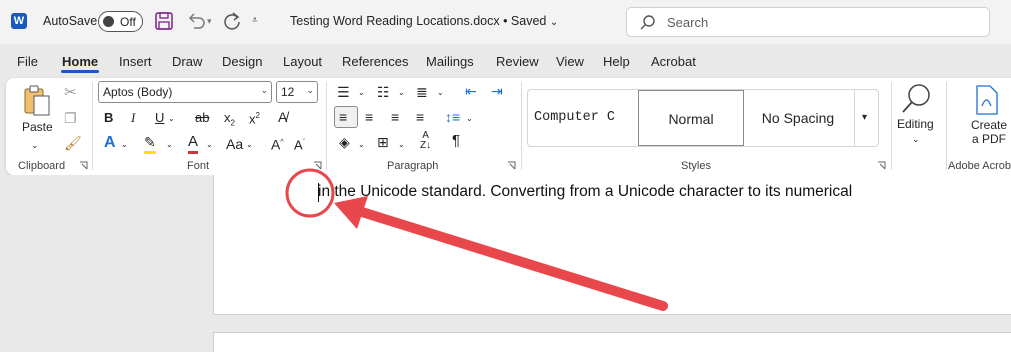 The height and width of the screenshot is (352, 1011). Describe the element at coordinates (255, 21) in the screenshot. I see `customize-quick-access-icon: ⩡` at that location.